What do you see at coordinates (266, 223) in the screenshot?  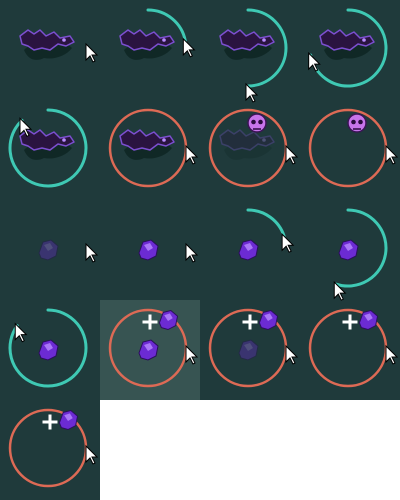 I see `progress-ring` at bounding box center [266, 223].